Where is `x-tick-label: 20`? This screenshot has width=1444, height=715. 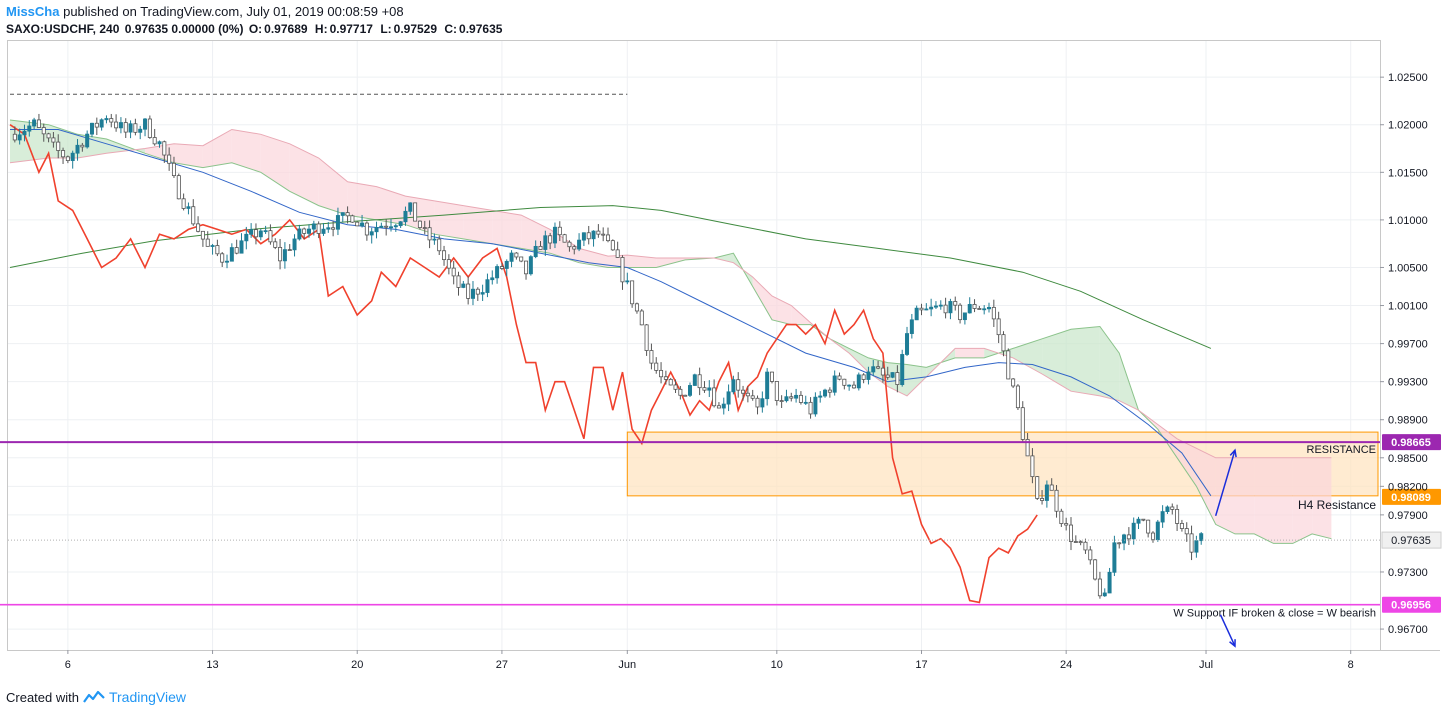 x-tick-label: 20 is located at coordinates (357, 665).